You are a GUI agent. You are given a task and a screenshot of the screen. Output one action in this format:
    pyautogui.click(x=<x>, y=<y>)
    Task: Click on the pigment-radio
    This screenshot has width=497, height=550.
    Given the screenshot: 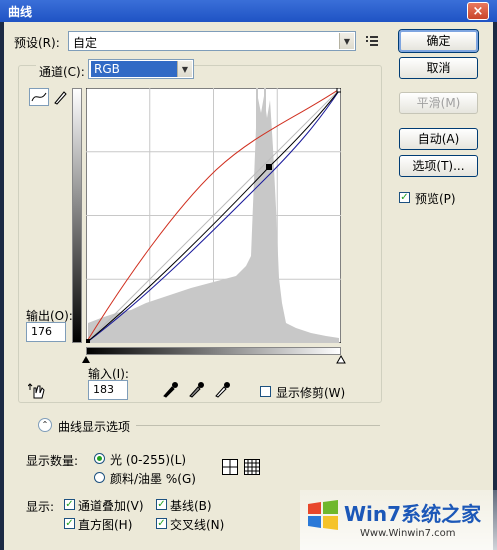 What is the action you would take?
    pyautogui.click(x=99, y=477)
    